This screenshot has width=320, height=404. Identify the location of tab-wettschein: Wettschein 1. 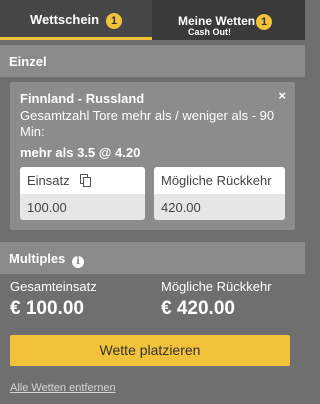
(76, 20).